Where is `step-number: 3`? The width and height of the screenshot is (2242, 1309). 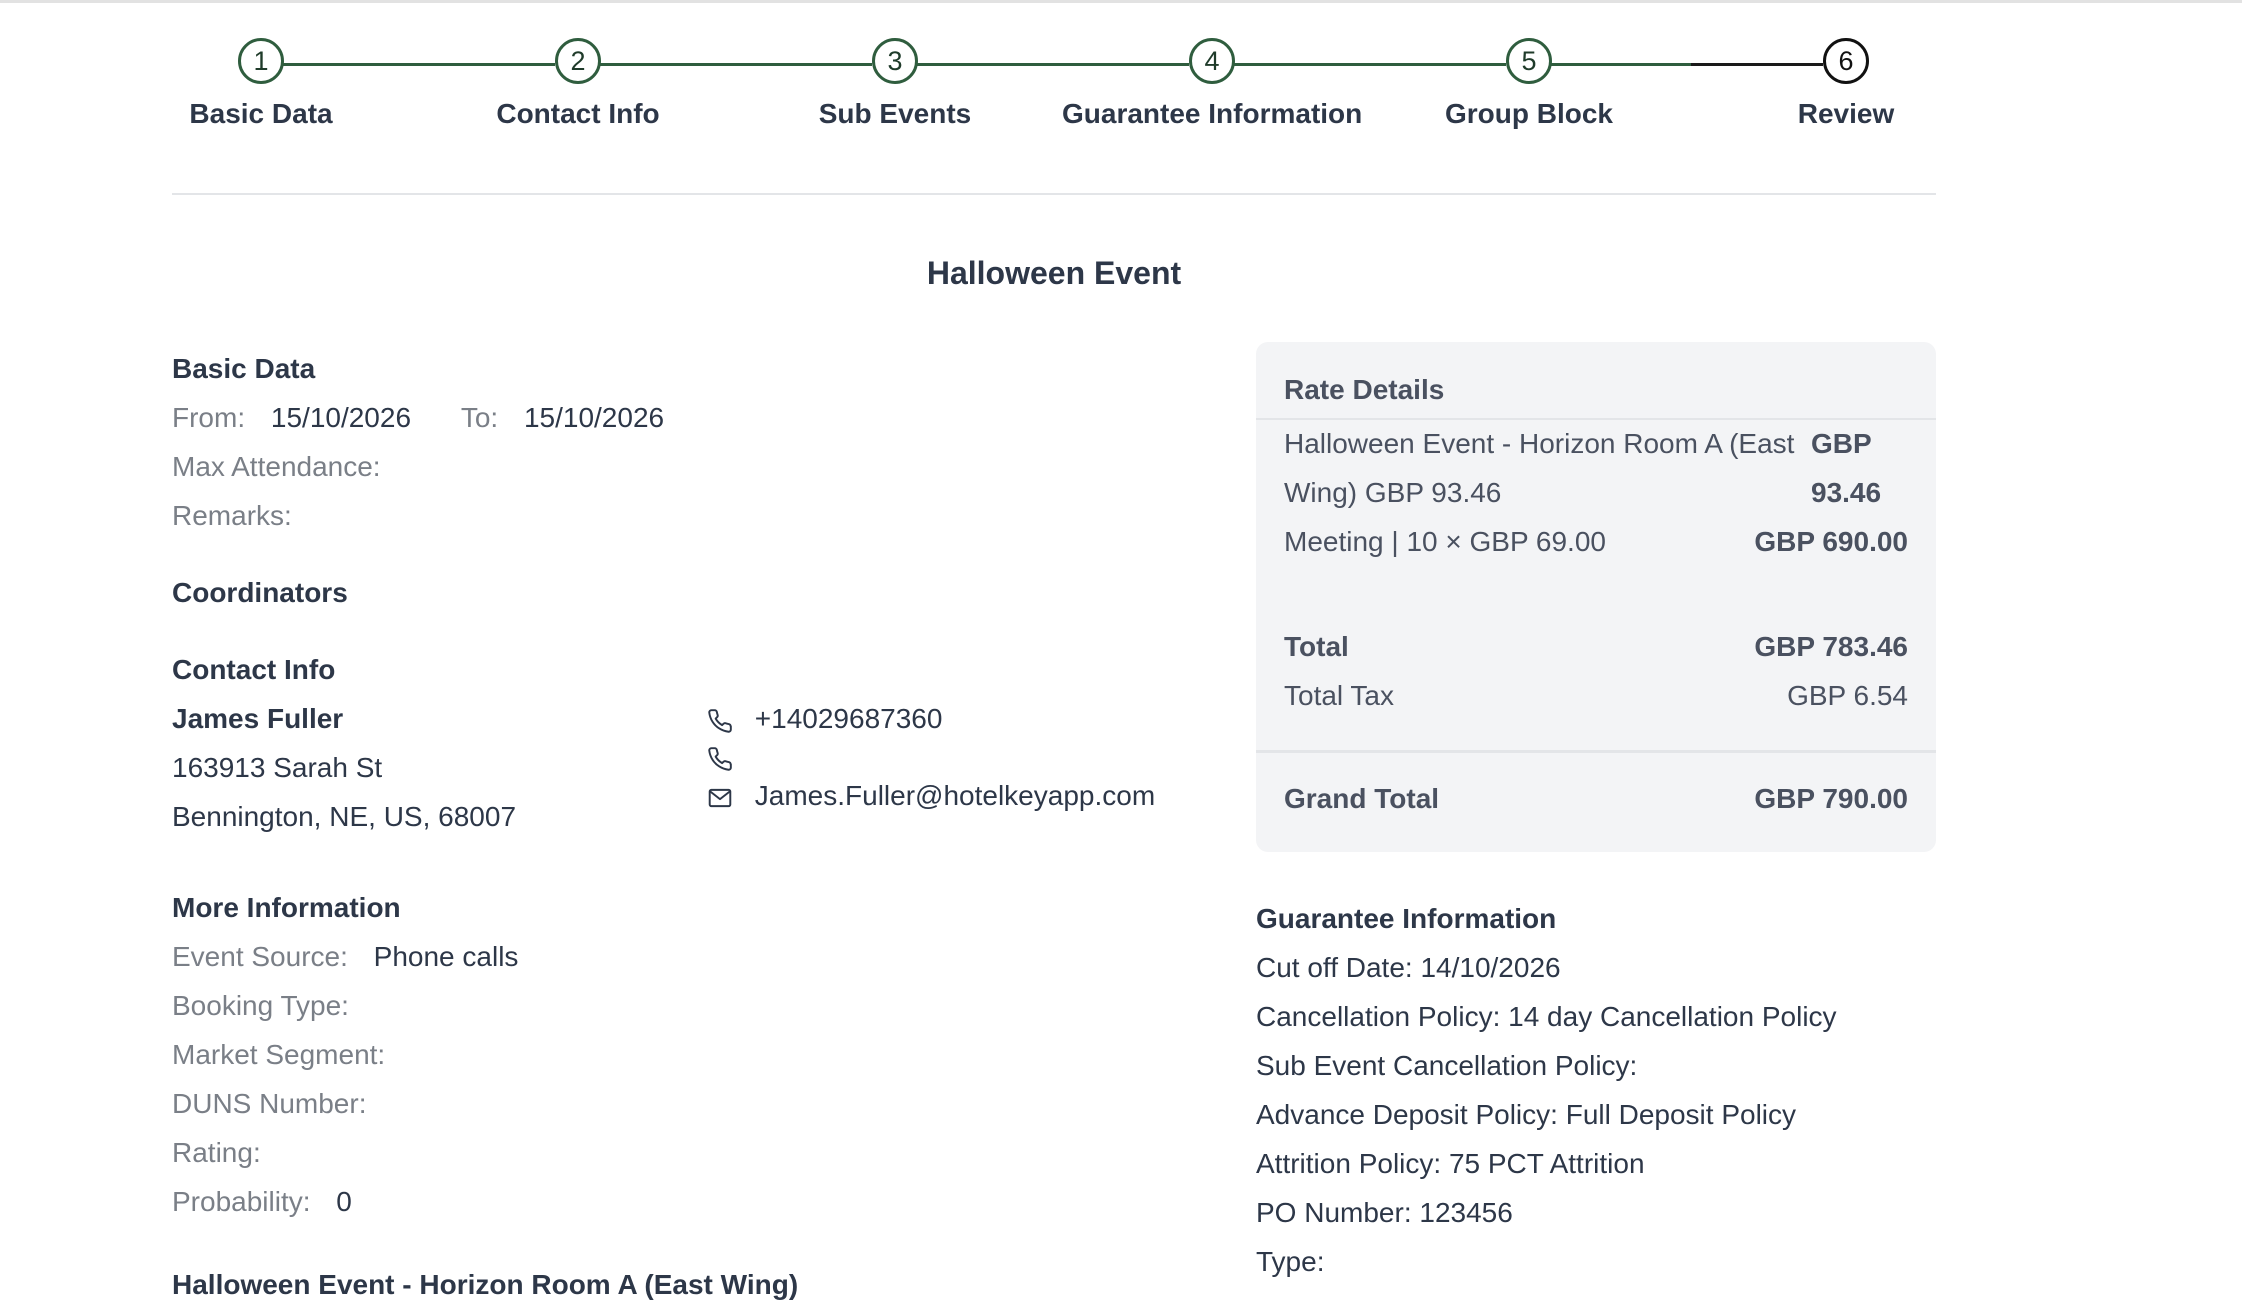 step-number: 3 is located at coordinates (895, 61).